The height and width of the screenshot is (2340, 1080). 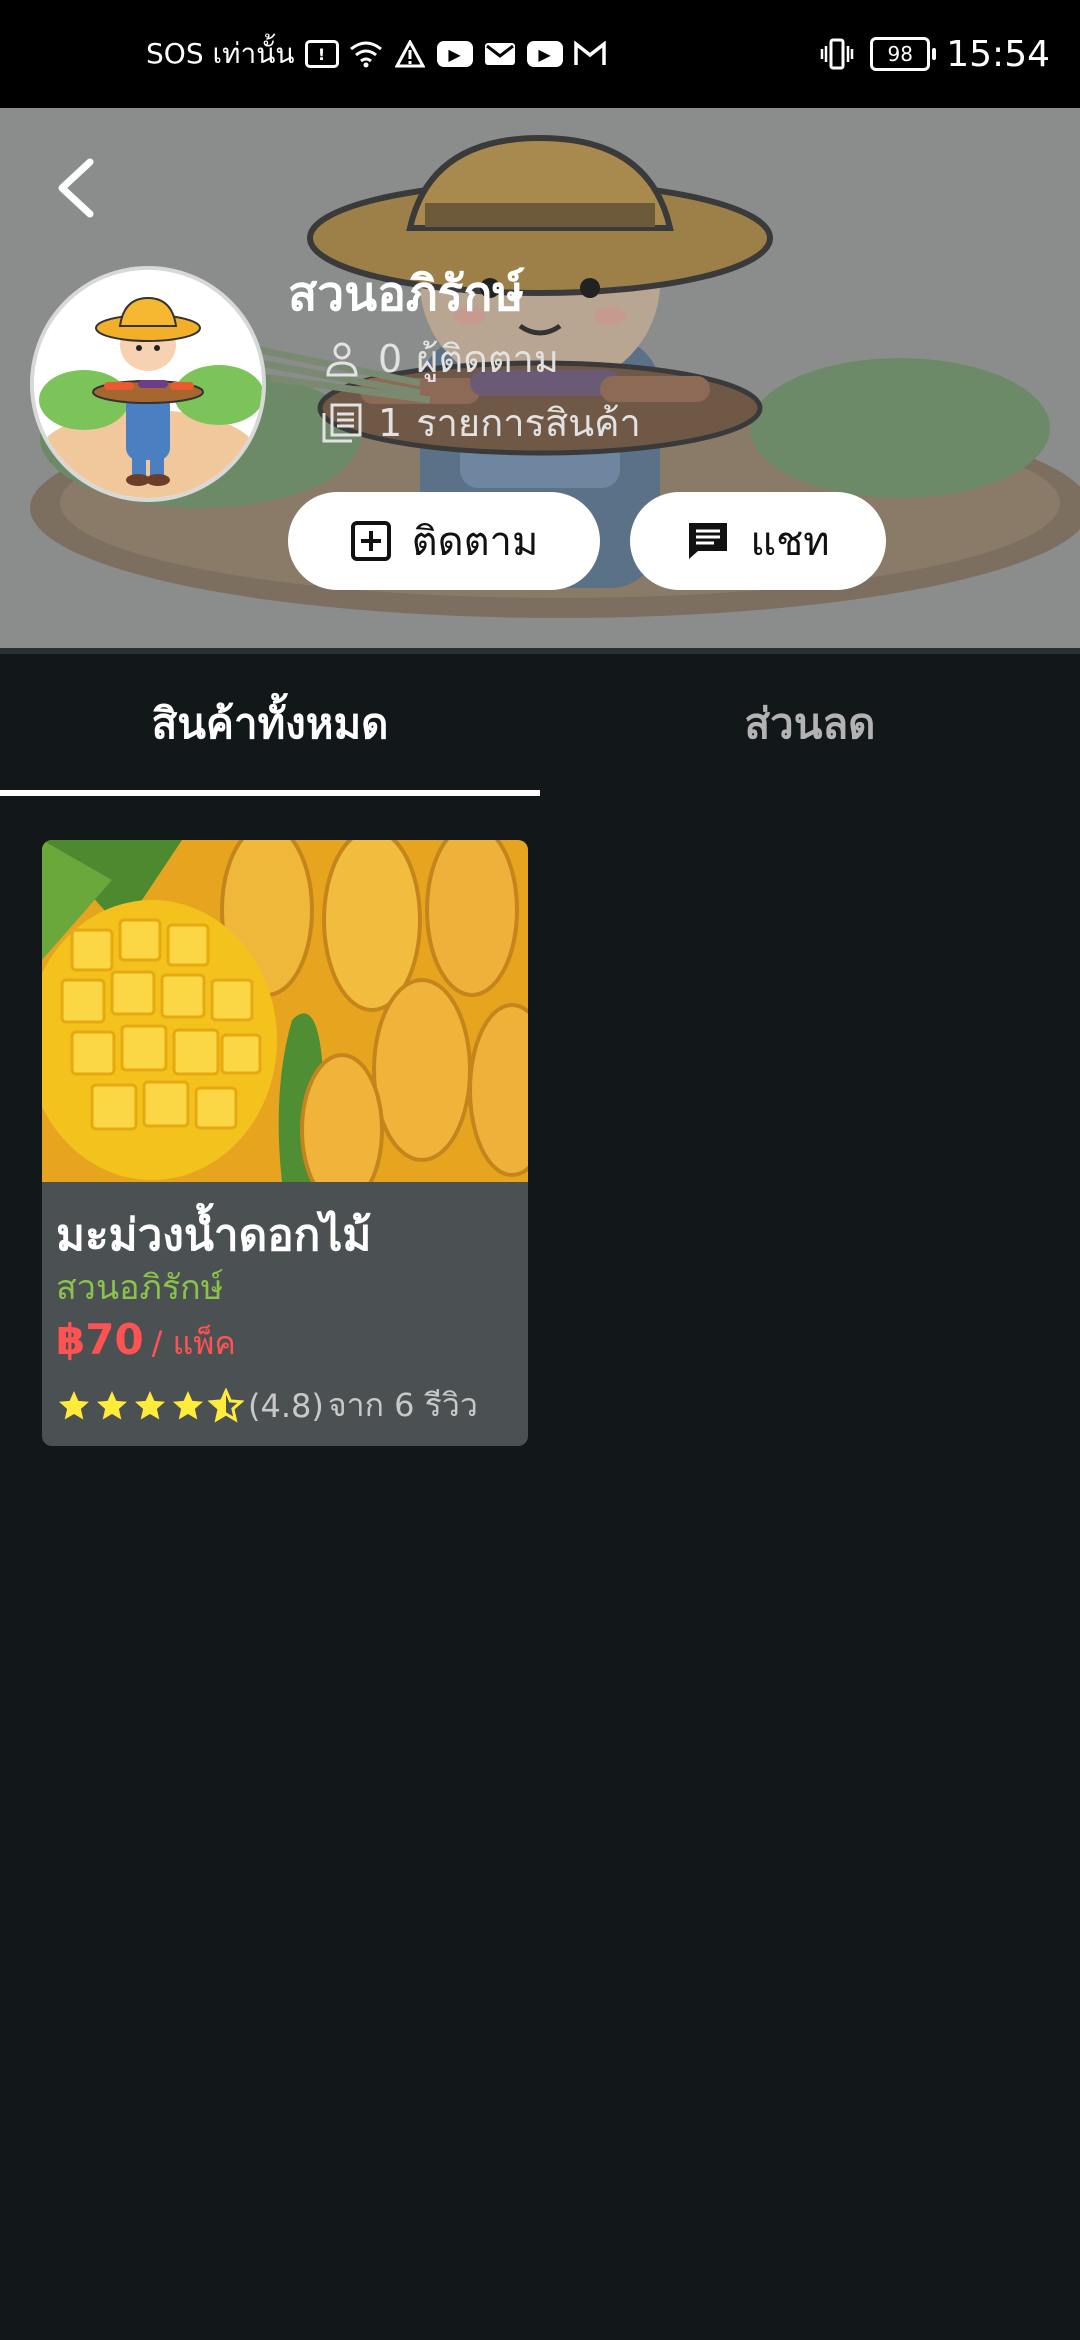 What do you see at coordinates (708, 541) in the screenshot?
I see `chat-icon` at bounding box center [708, 541].